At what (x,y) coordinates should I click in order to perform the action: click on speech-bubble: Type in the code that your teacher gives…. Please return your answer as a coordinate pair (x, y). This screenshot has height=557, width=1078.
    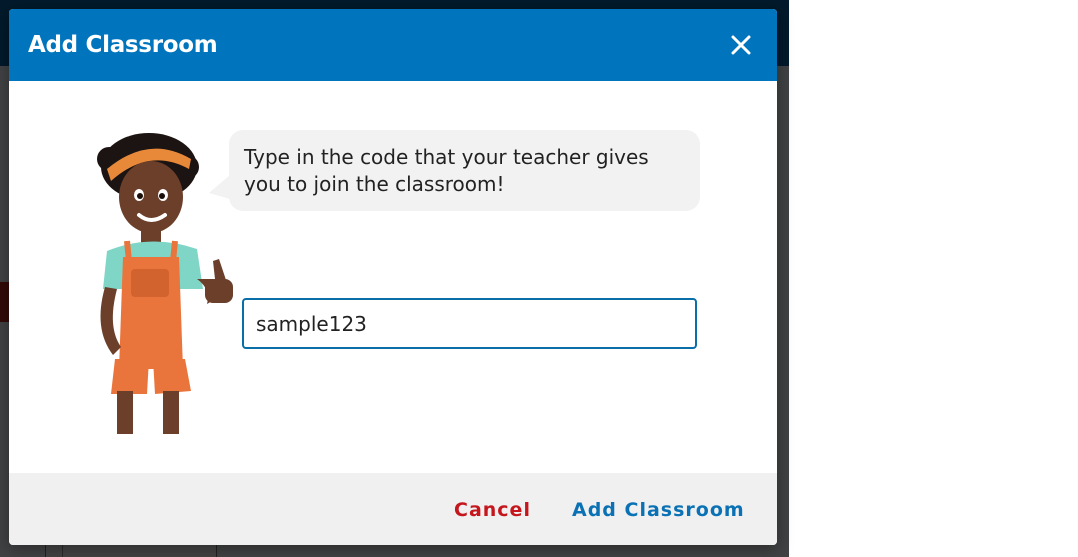
    Looking at the image, I should click on (464, 170).